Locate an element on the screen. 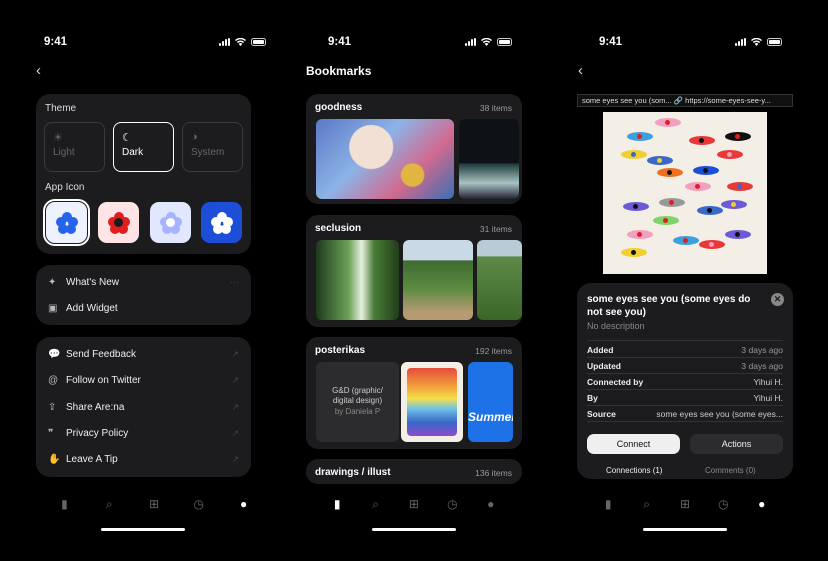 Image resolution: width=828 pixels, height=561 pixels. block-image is located at coordinates (685, 193).